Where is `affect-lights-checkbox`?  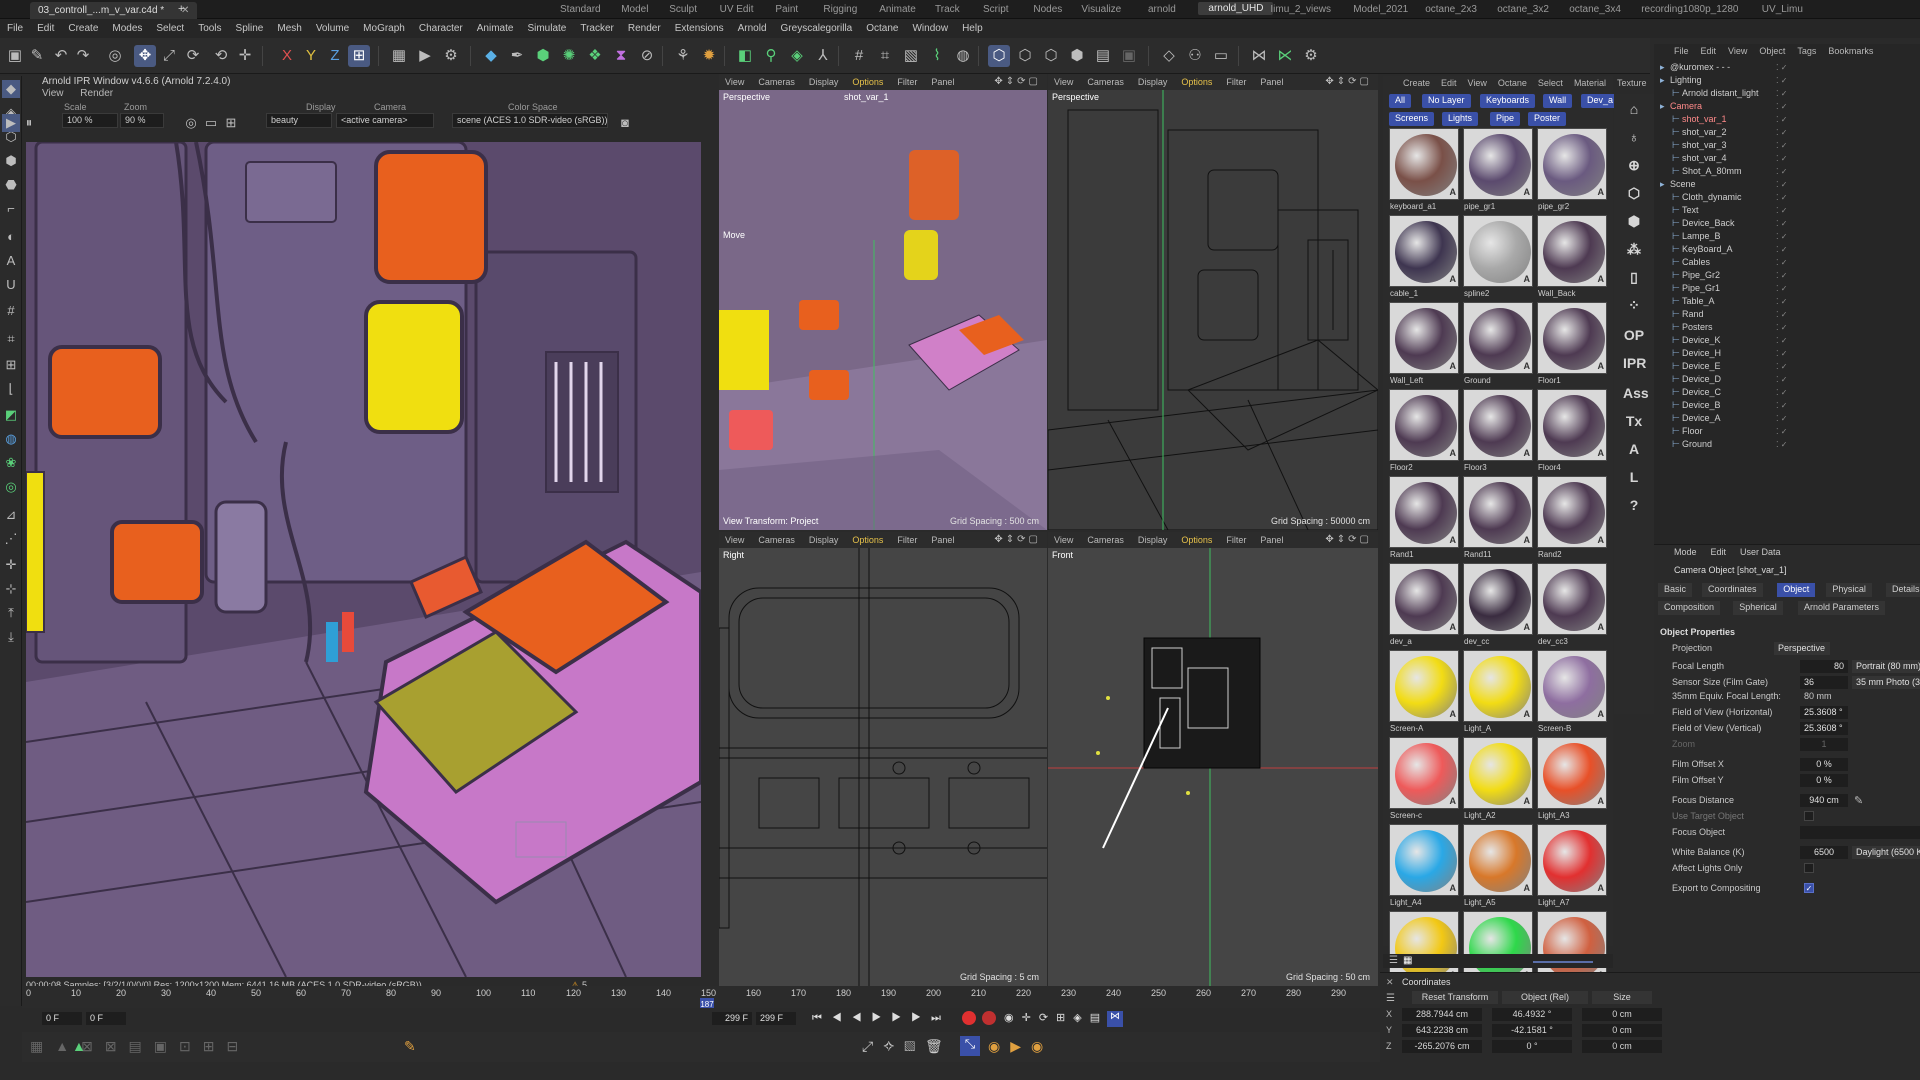
affect-lights-checkbox is located at coordinates (1809, 868).